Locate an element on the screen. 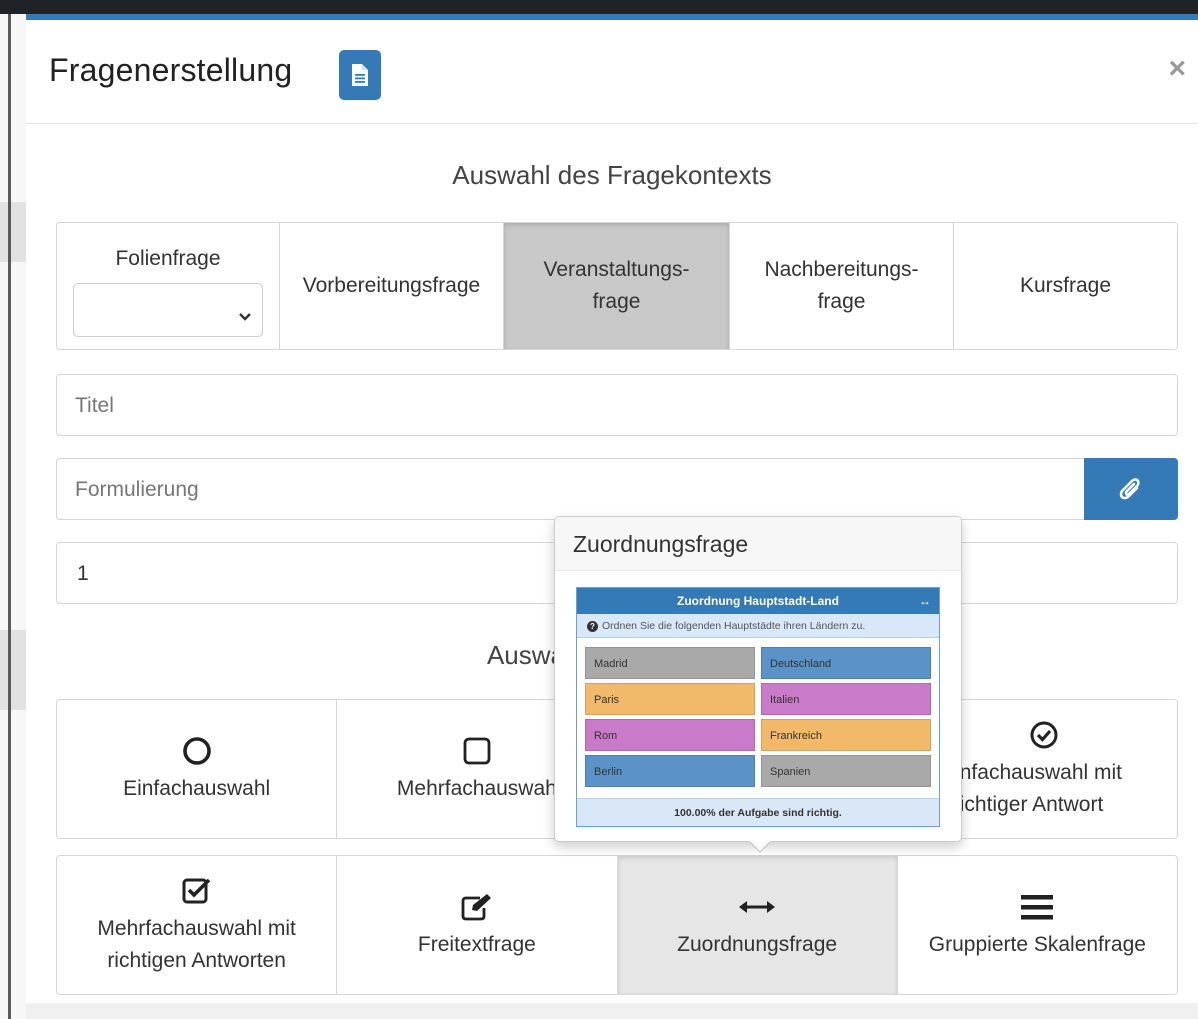 The height and width of the screenshot is (1019, 1198). preview-footer: 100.00% der Aufgabe sind richtig. is located at coordinates (758, 812).